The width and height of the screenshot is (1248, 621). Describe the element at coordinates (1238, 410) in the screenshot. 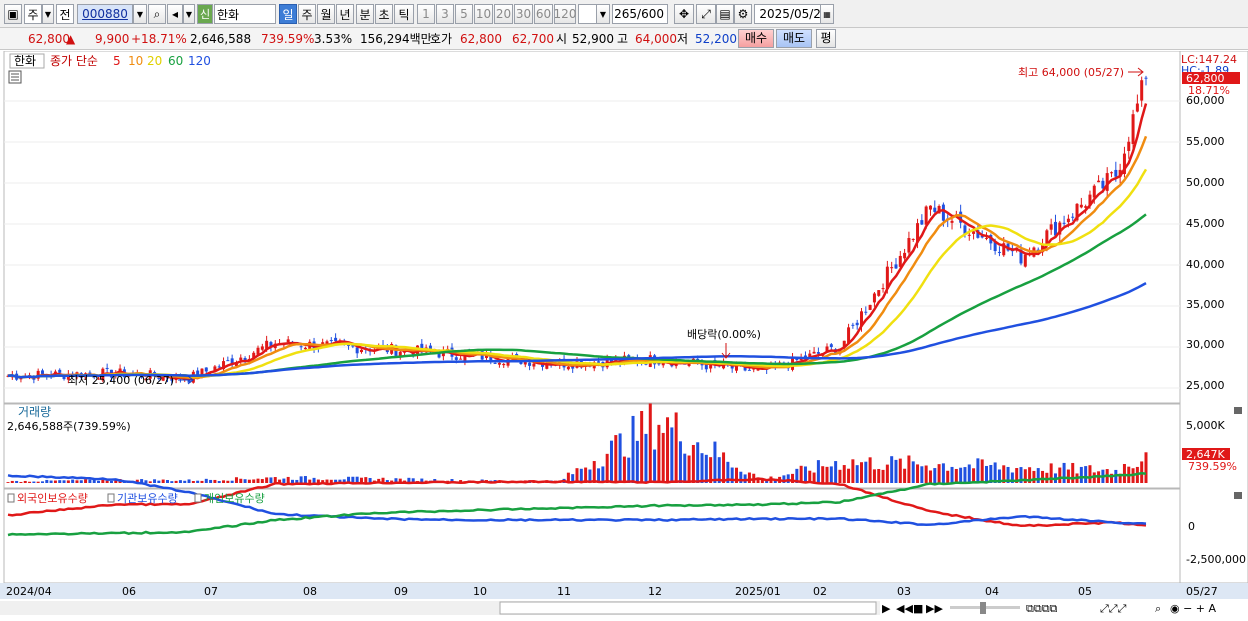

I see `volume-close-icon` at that location.